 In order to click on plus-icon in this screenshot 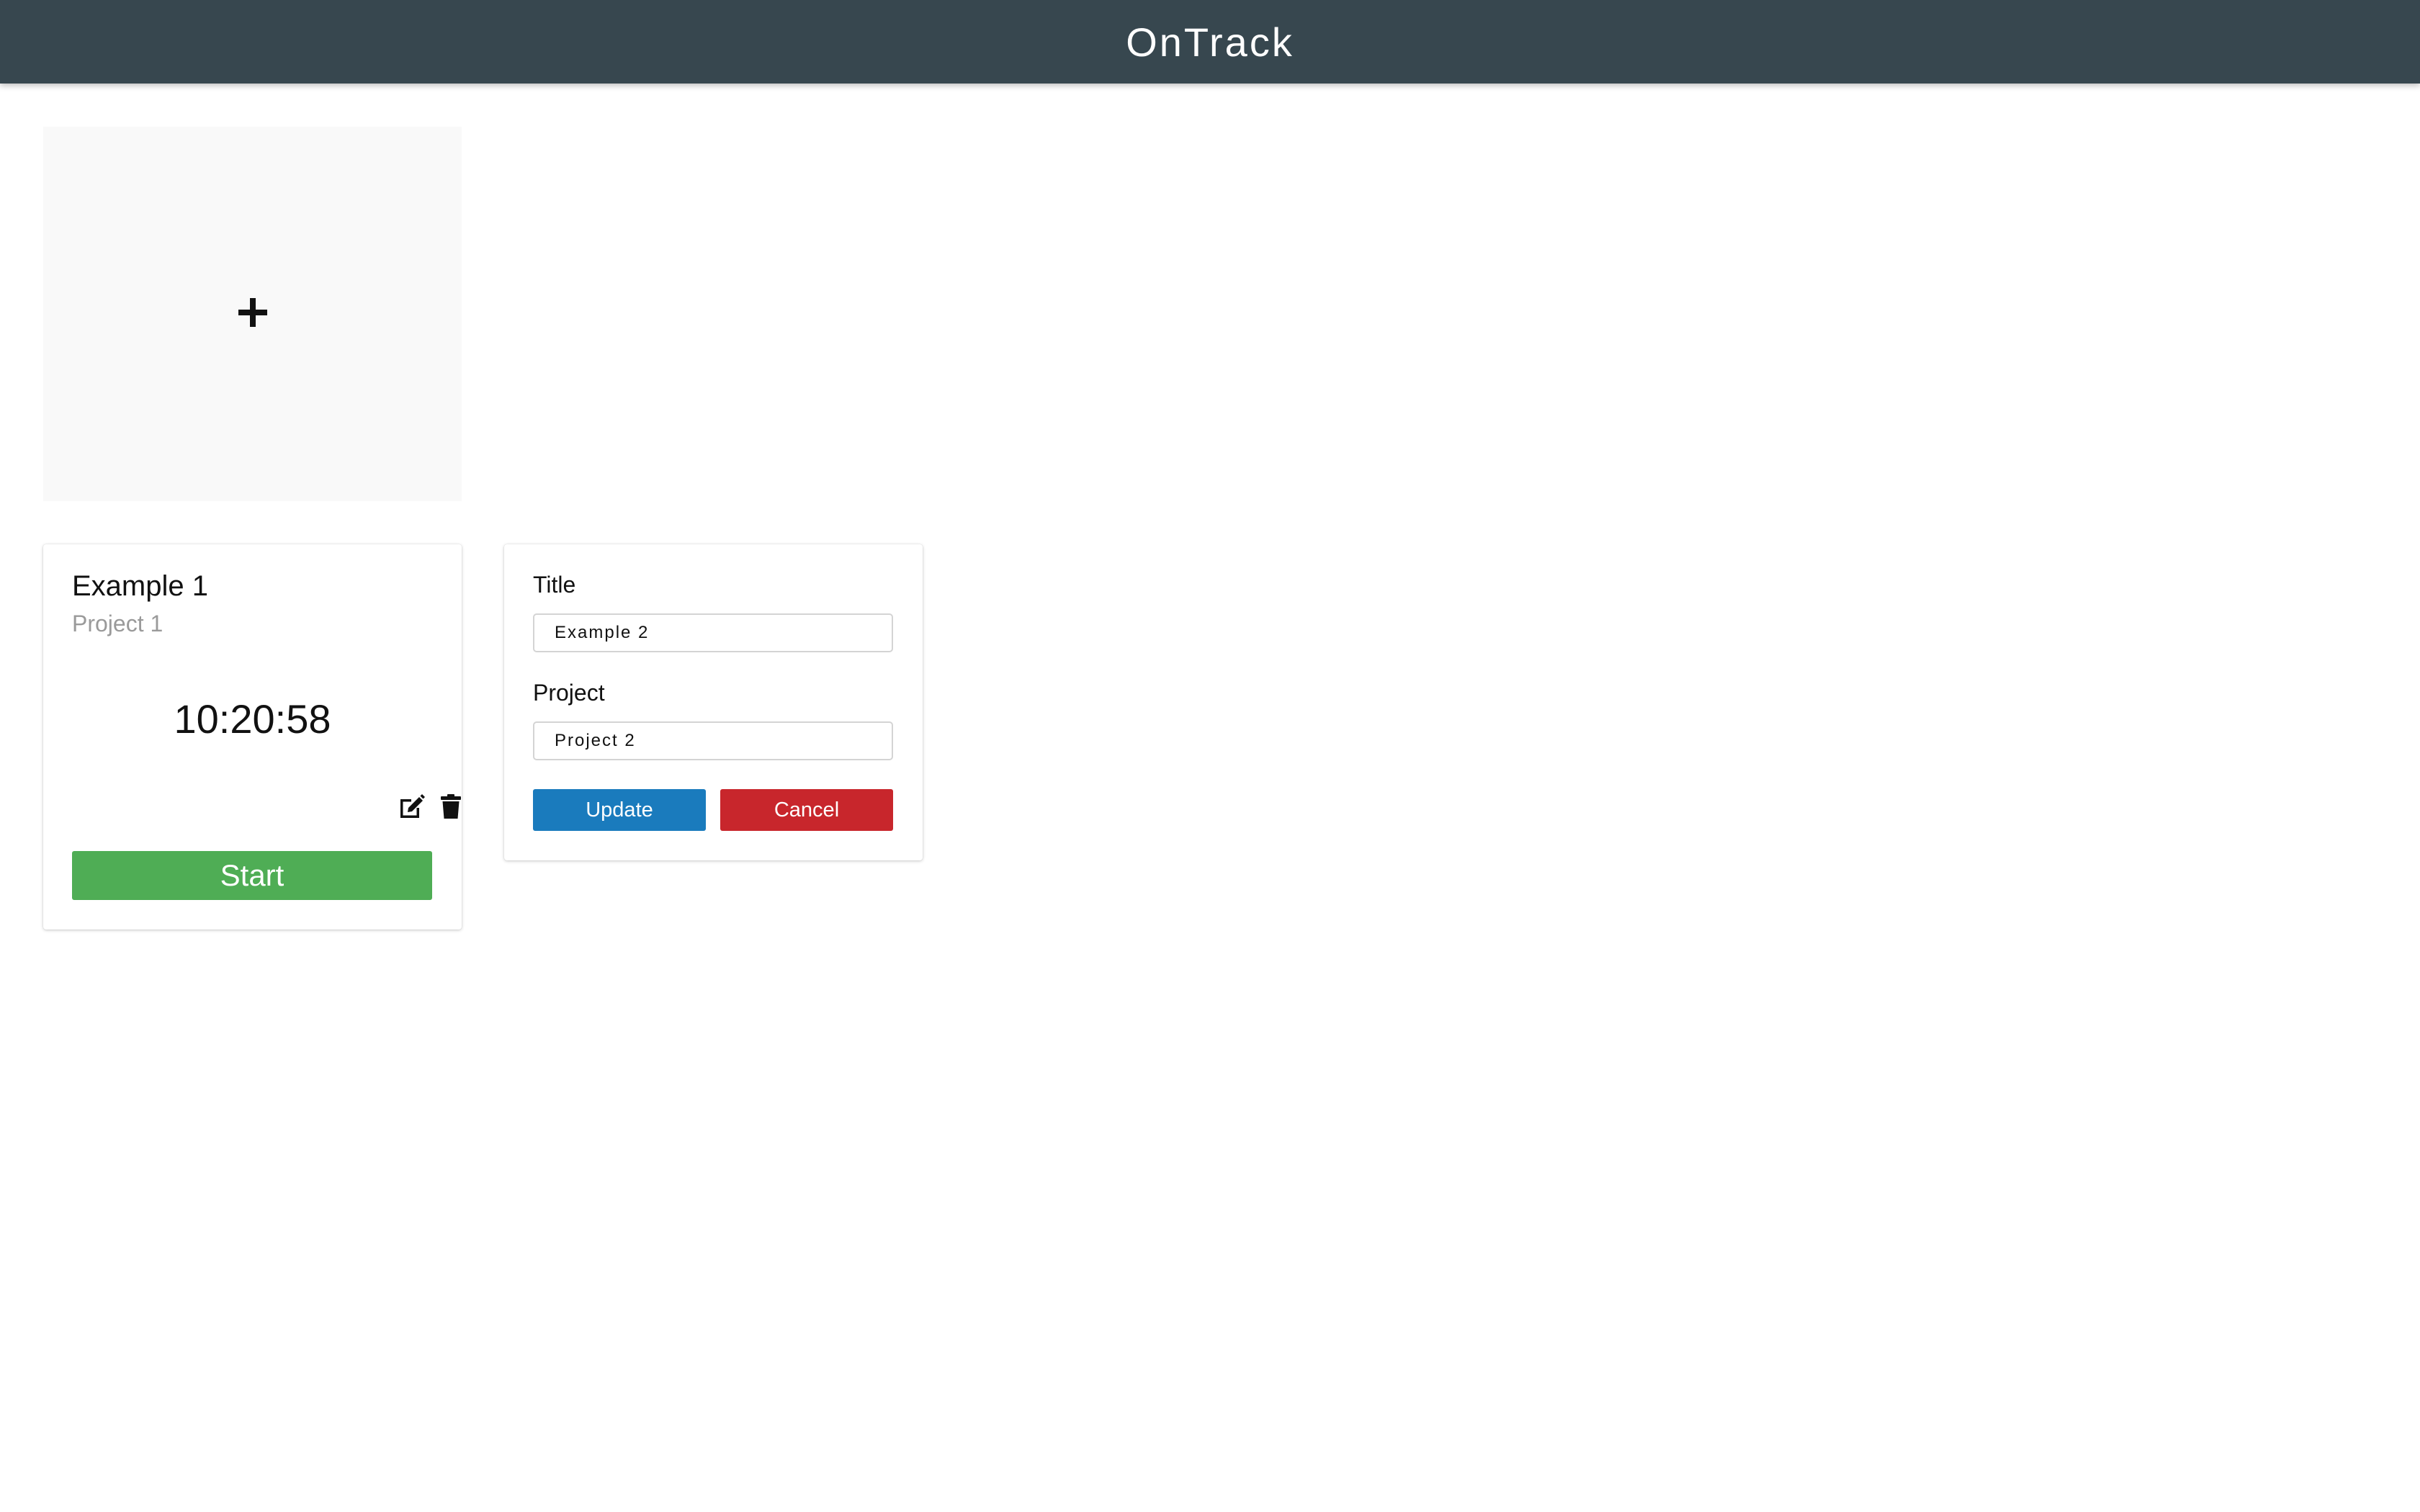, I will do `click(253, 314)`.